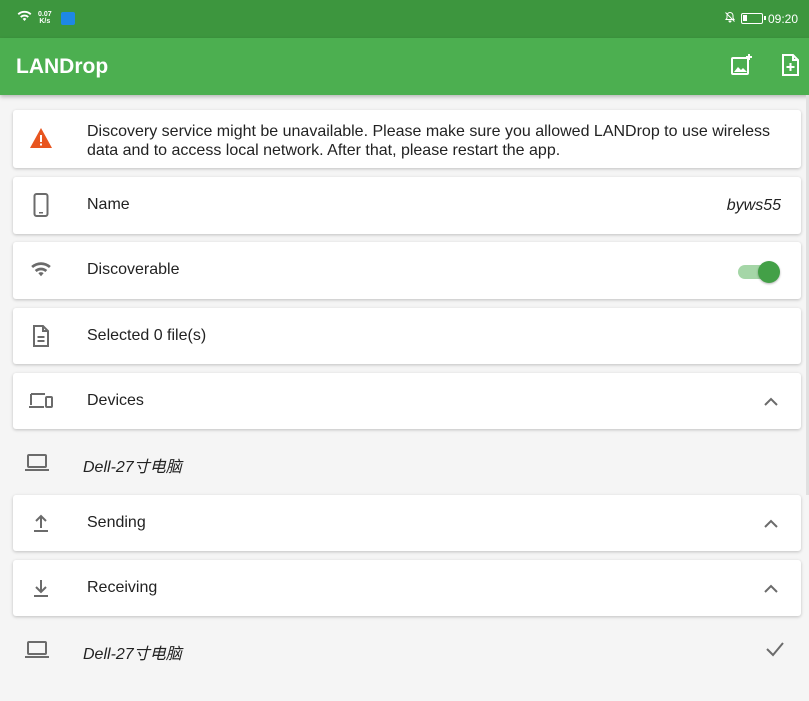 The image size is (809, 701). I want to click on discoverable-toggle, so click(758, 272).